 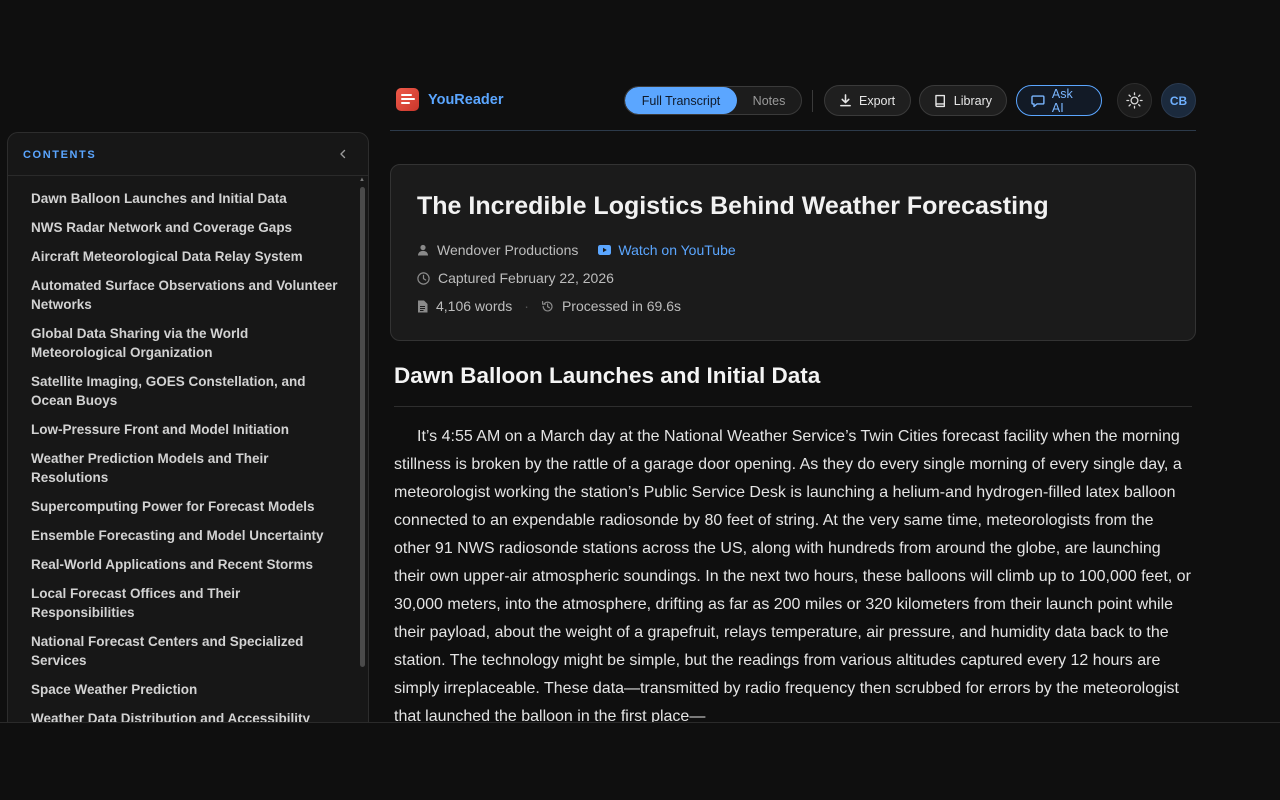 What do you see at coordinates (423, 250) in the screenshot?
I see `user-icon` at bounding box center [423, 250].